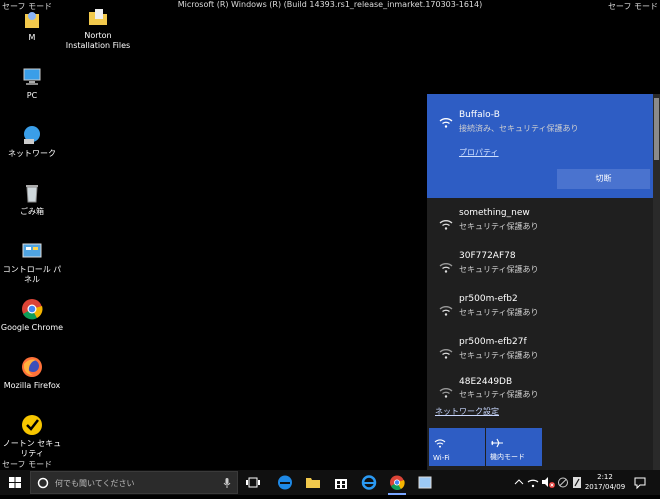 The width and height of the screenshot is (660, 499). I want to click on desktop-icon-mozilla-firefox: Mozilla Firefox, so click(32, 373).